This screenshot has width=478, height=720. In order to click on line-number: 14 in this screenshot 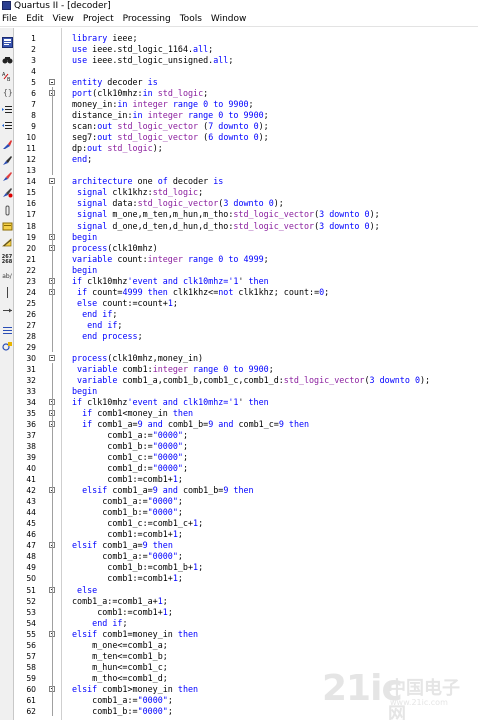, I will do `click(31, 182)`.